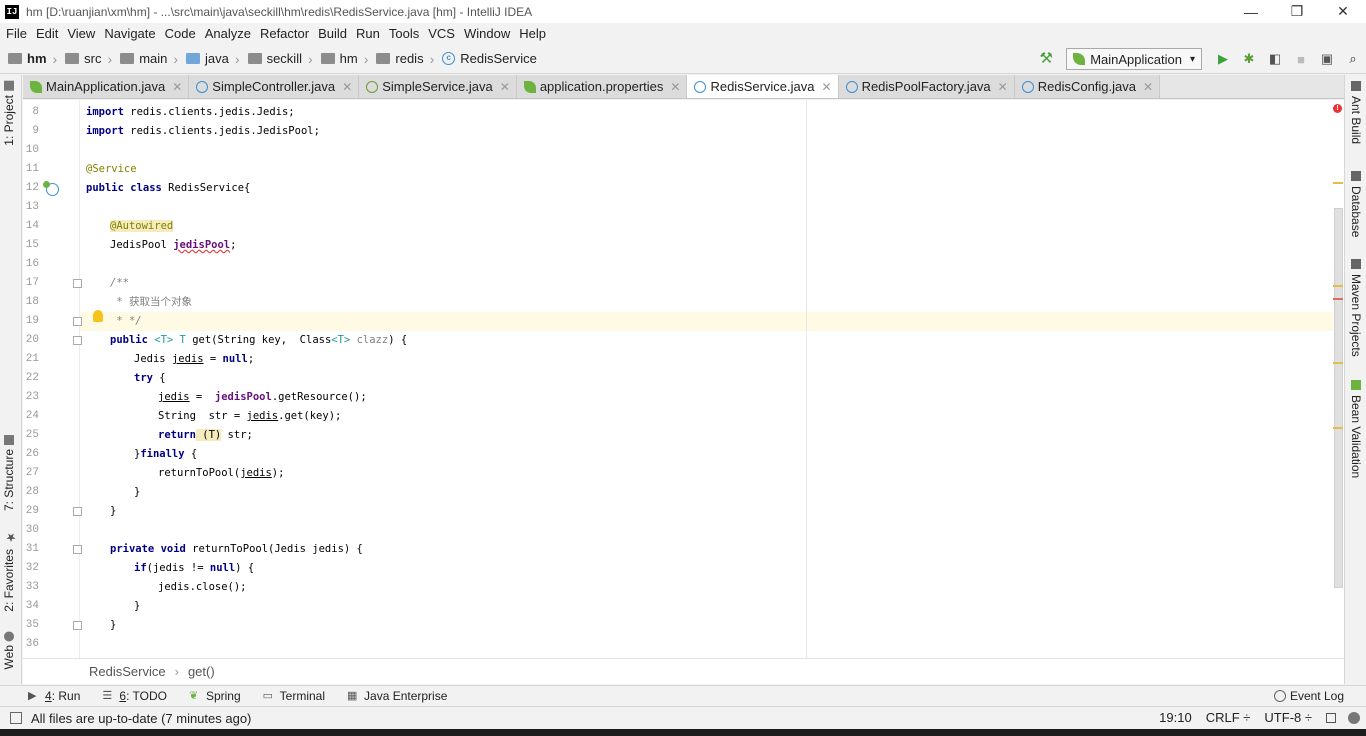  What do you see at coordinates (763, 86) in the screenshot?
I see `tab-redis-service: RedisService.java ✕` at bounding box center [763, 86].